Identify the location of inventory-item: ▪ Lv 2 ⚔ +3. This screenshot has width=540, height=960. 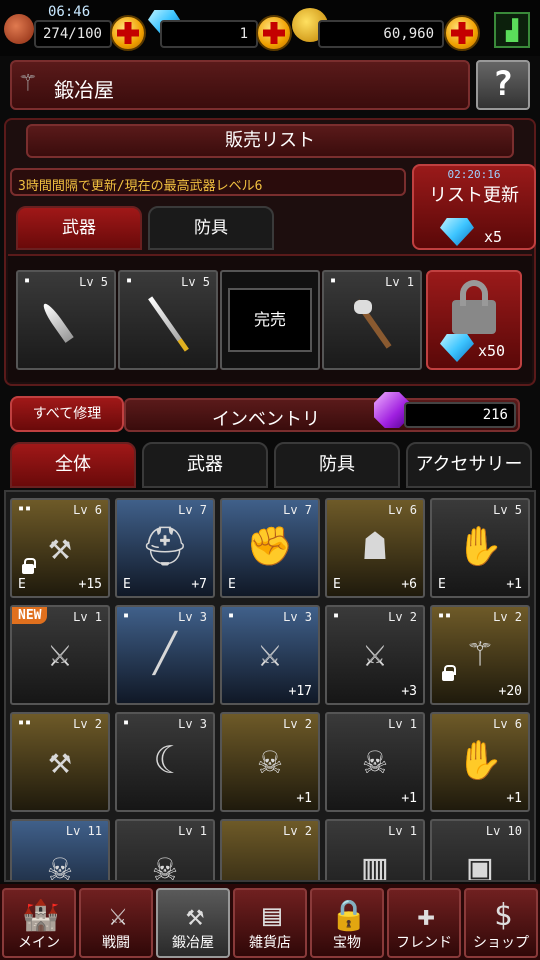
(375, 655).